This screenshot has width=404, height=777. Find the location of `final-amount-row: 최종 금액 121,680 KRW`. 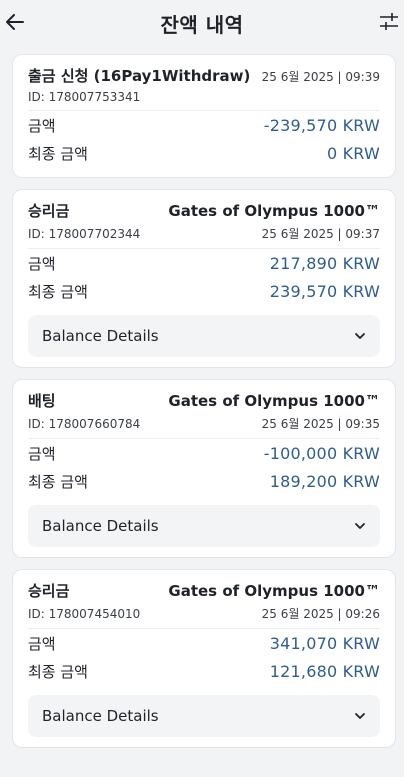

final-amount-row: 최종 금액 121,680 KRW is located at coordinates (204, 671).